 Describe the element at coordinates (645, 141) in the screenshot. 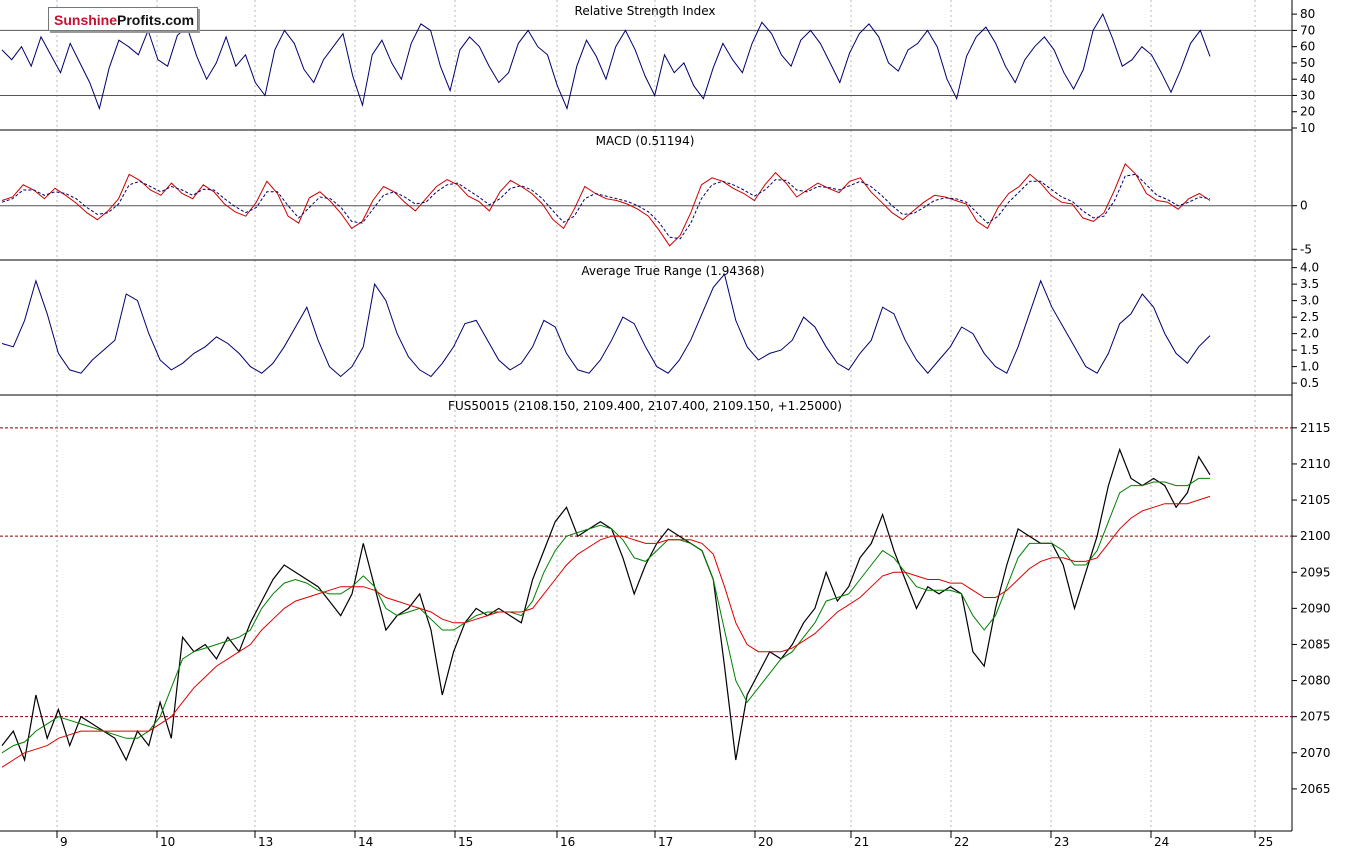

I see `panel-title-1: MACD (0.51194)` at that location.